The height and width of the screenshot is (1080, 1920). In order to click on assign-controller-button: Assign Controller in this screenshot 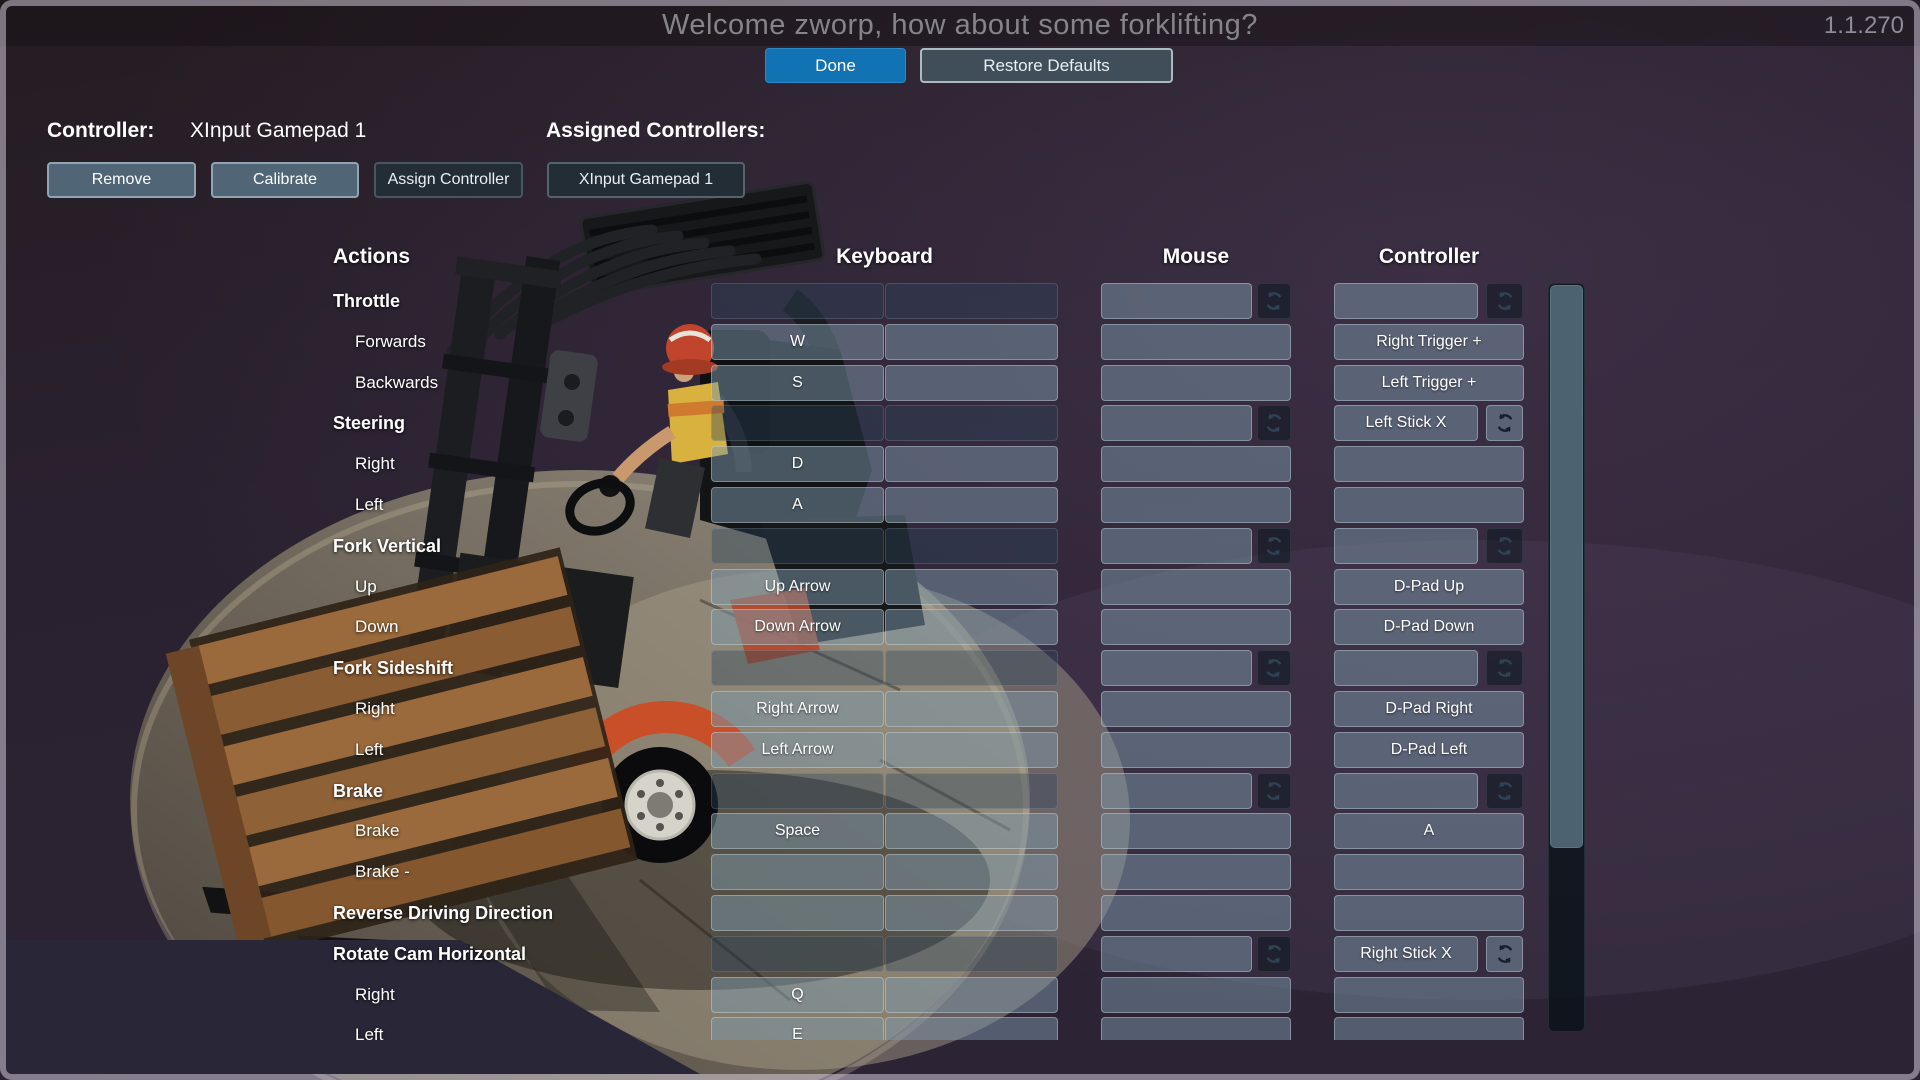, I will do `click(448, 180)`.